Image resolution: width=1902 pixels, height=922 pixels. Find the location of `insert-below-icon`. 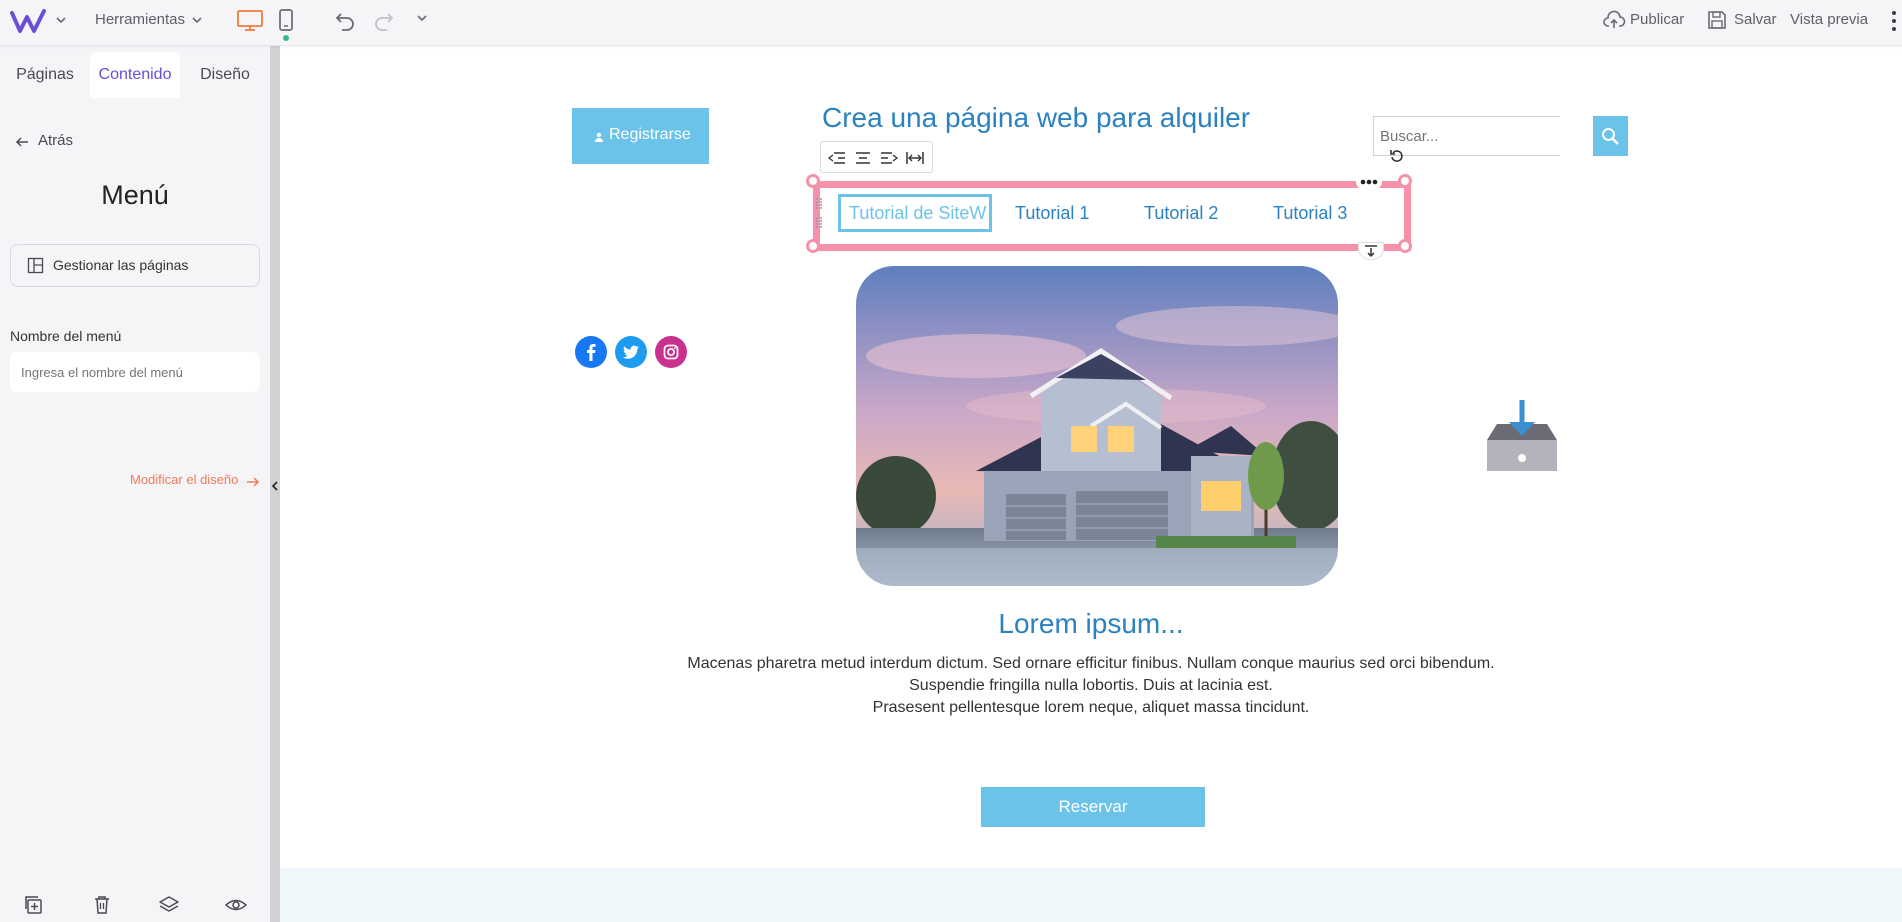

insert-below-icon is located at coordinates (1371, 251).